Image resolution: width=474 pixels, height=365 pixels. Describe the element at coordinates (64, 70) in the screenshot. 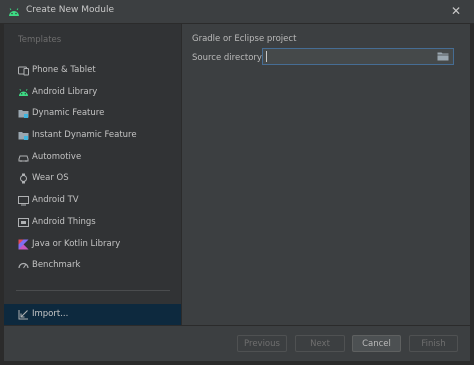

I see `sidebar-item-label: Phone & Tablet` at that location.